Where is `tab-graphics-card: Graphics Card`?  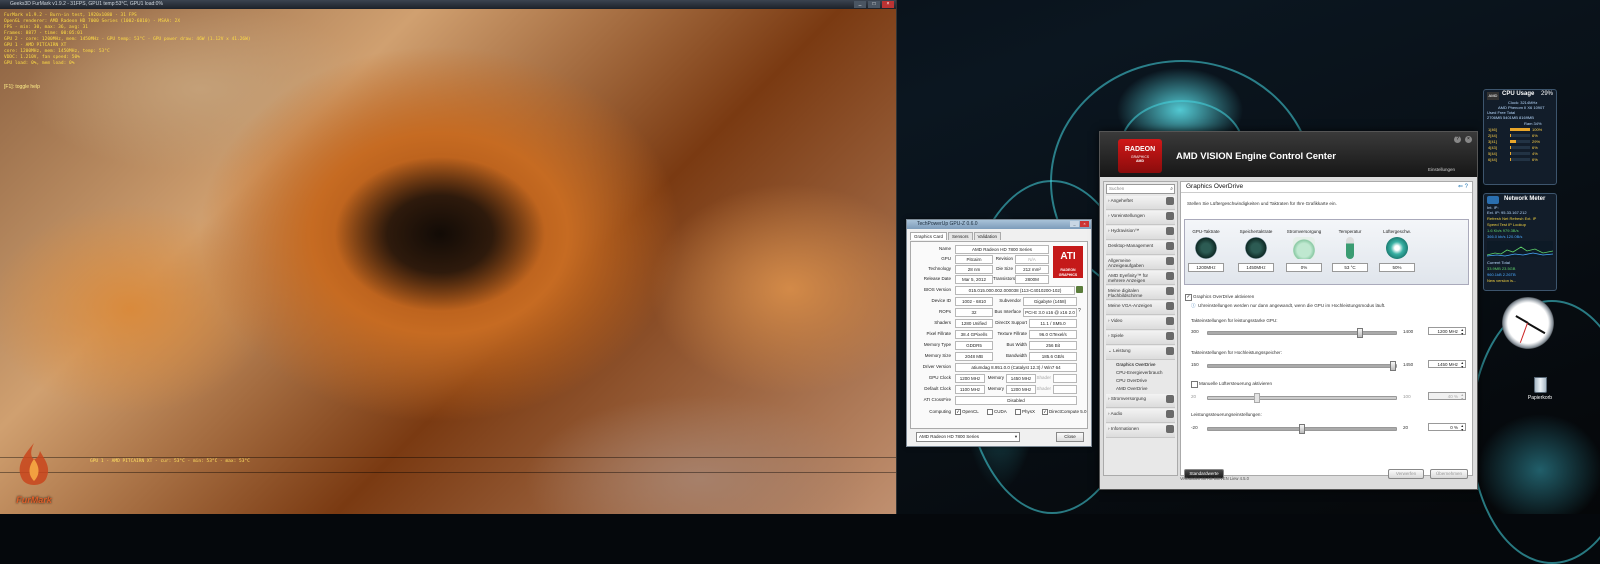
tab-graphics-card: Graphics Card is located at coordinates (929, 236).